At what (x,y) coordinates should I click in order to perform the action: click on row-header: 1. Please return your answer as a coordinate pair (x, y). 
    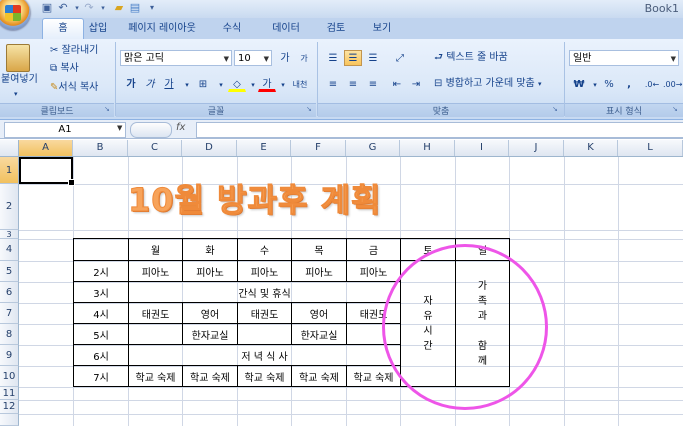
    Looking at the image, I should click on (9, 170).